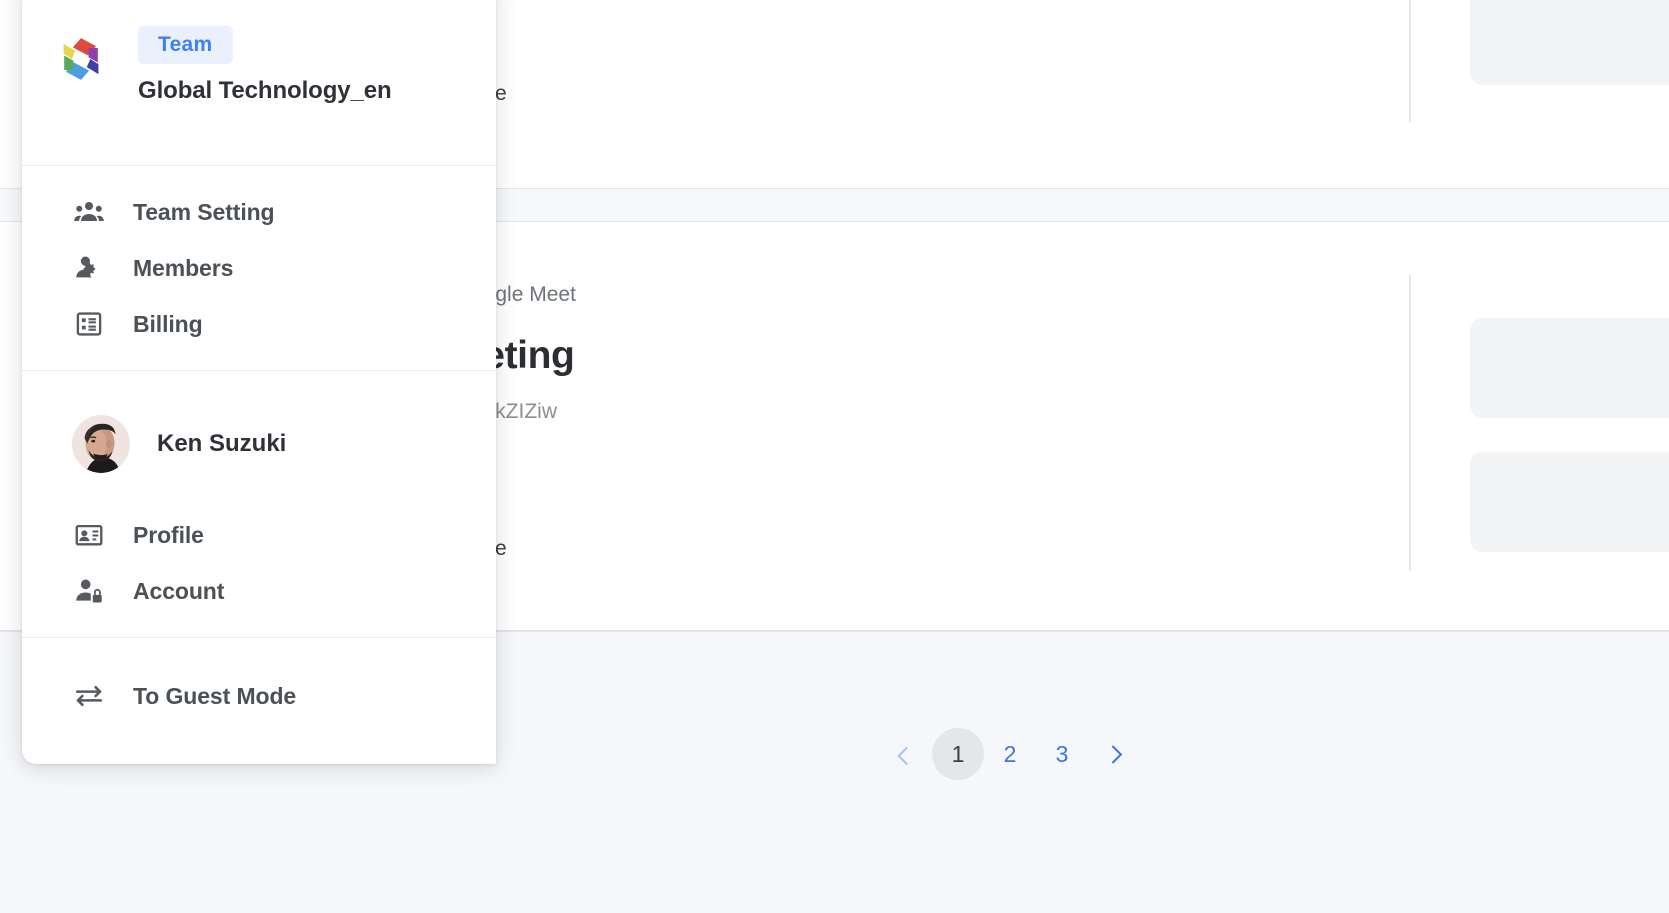  I want to click on team-meta: Team Global Technology_en, so click(265, 65).